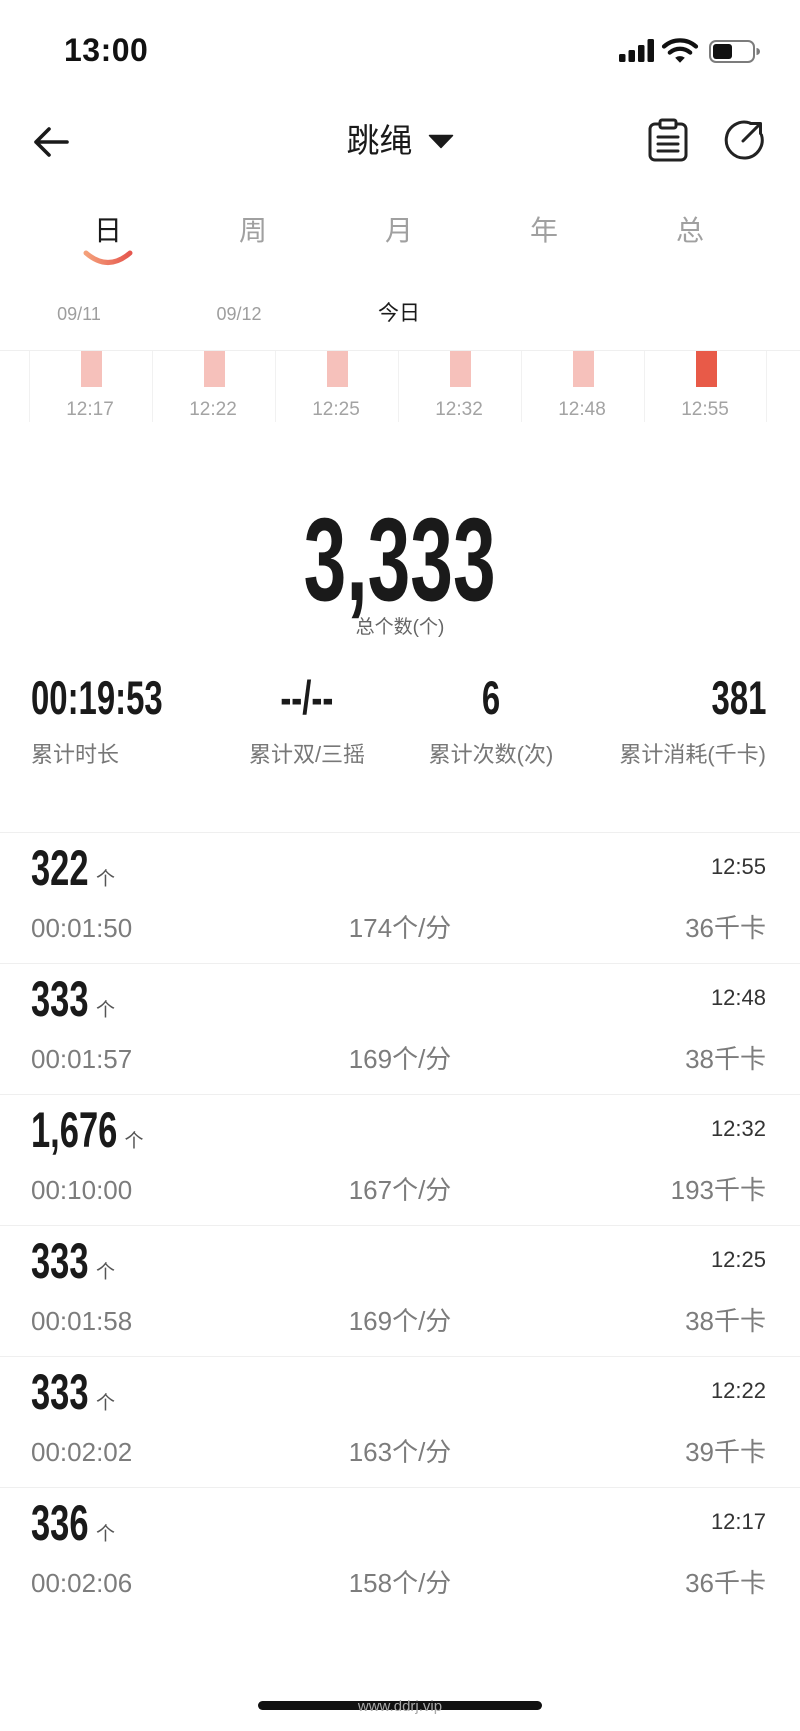  What do you see at coordinates (90, 409) in the screenshot?
I see `session-time-label: 12:17` at bounding box center [90, 409].